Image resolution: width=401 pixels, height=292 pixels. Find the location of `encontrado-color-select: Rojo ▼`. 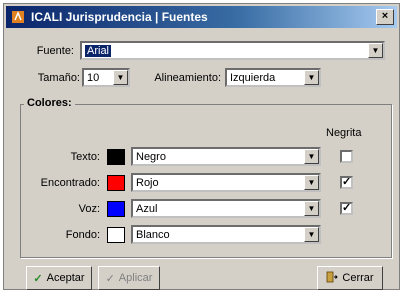

encontrado-color-select: Rojo ▼ is located at coordinates (226, 182).